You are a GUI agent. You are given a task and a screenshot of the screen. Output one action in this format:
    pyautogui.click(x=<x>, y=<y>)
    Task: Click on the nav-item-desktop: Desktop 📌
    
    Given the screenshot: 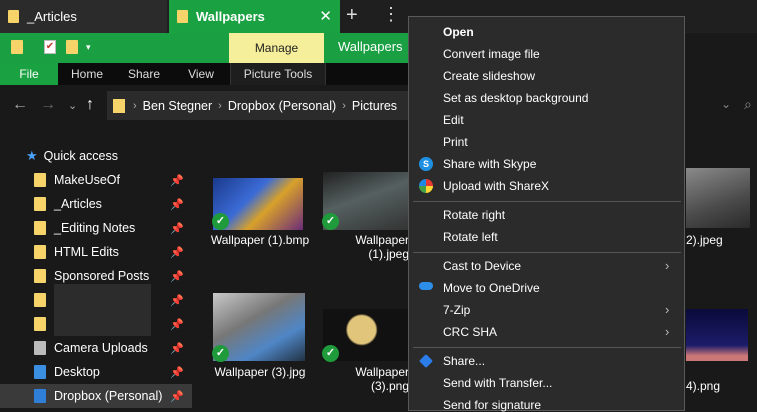 What is the action you would take?
    pyautogui.click(x=96, y=372)
    